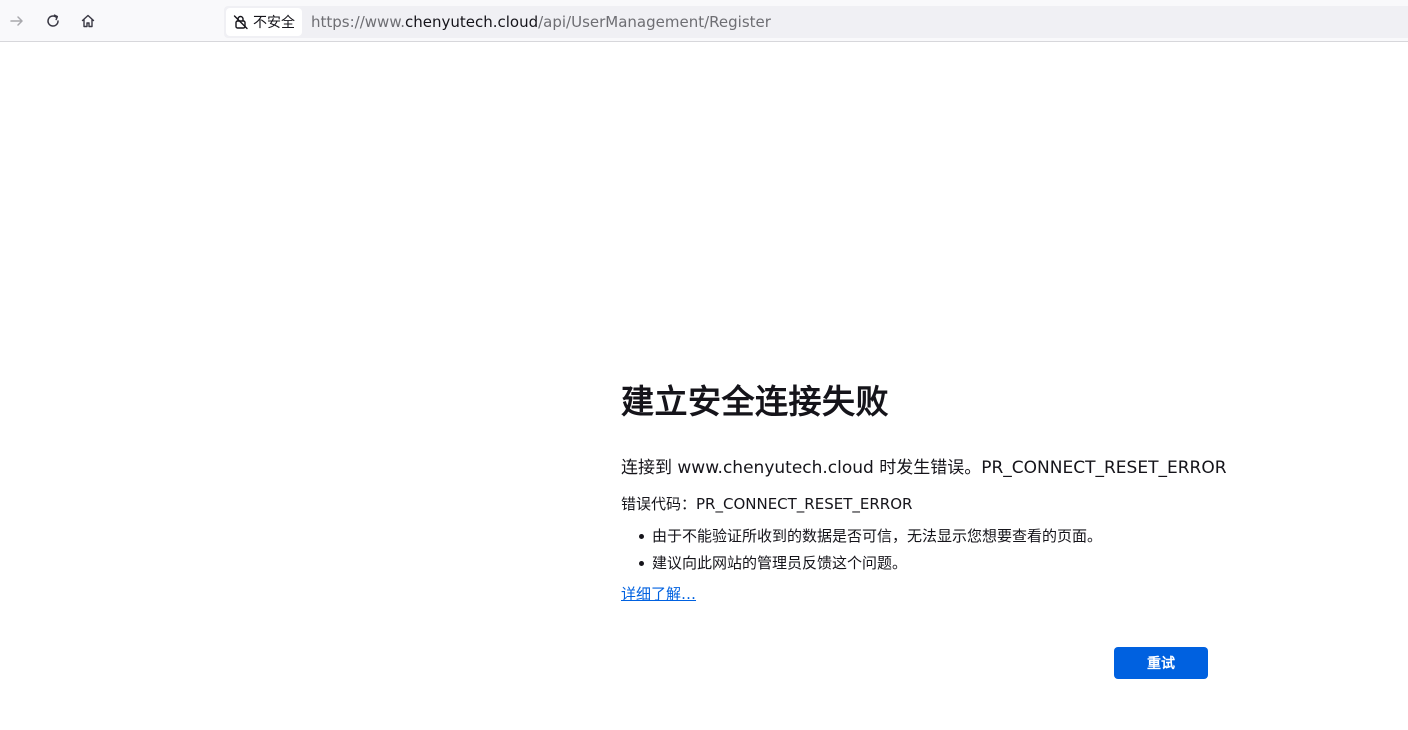 This screenshot has height=730, width=1408. I want to click on home-button, so click(88, 21).